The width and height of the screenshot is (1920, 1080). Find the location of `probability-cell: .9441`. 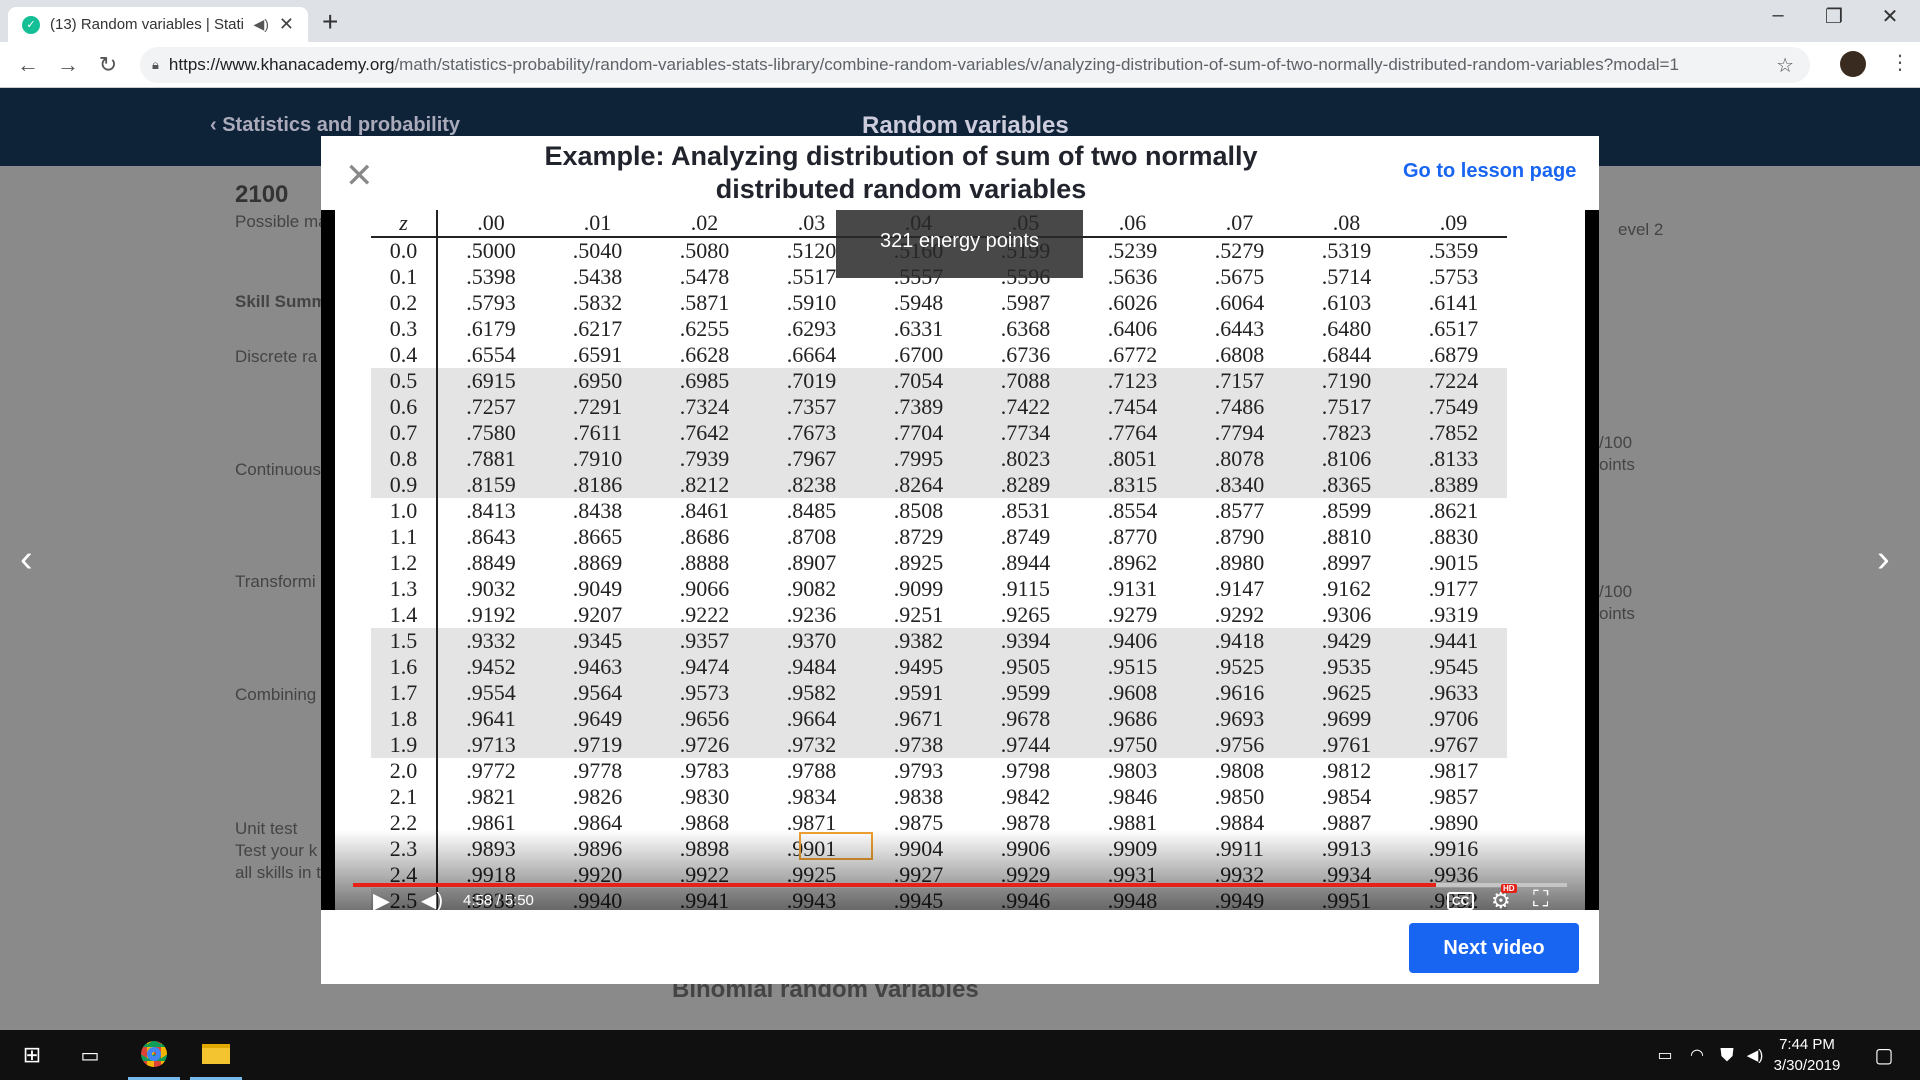

probability-cell: .9441 is located at coordinates (1453, 641).